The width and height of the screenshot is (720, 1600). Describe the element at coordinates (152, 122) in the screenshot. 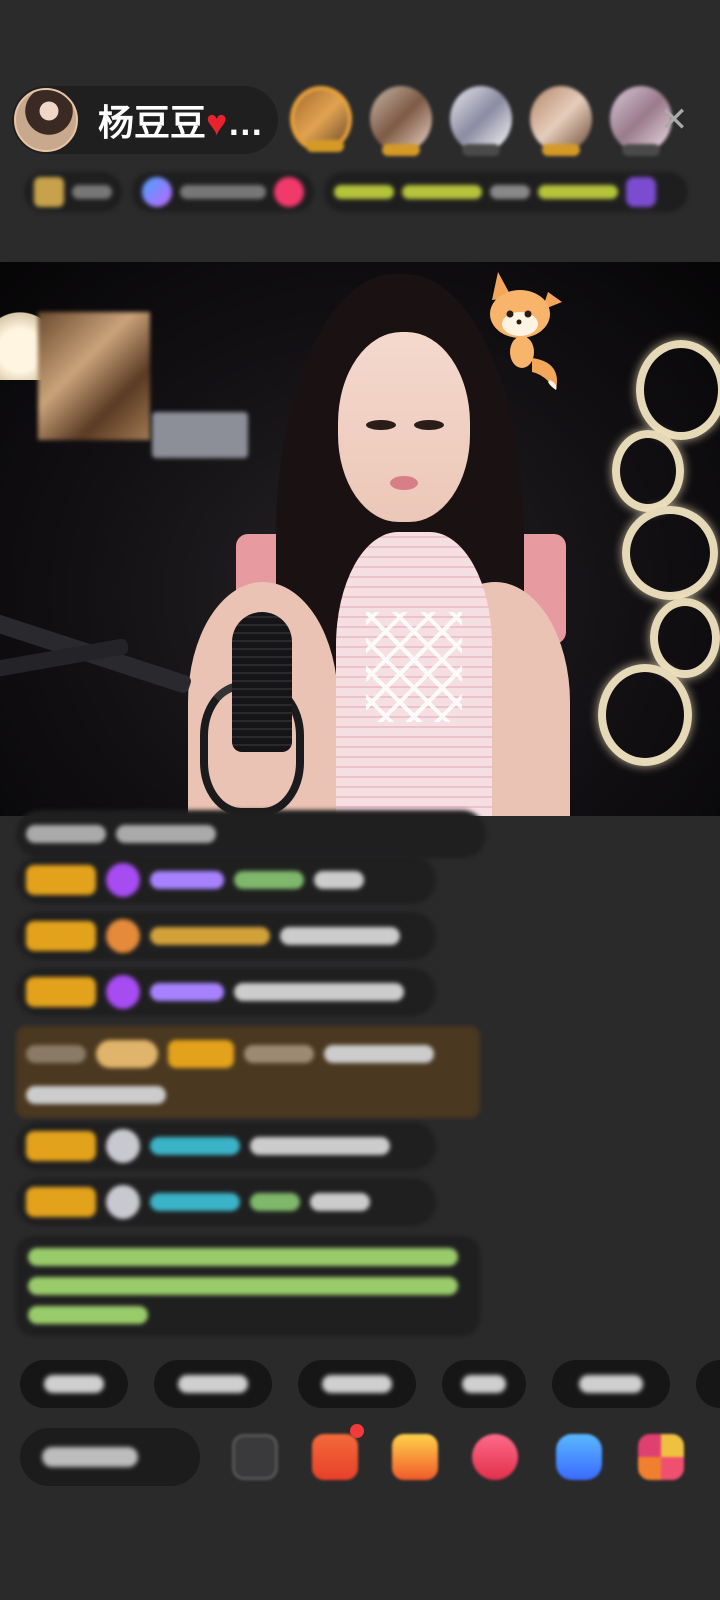

I see `host-name-text: 杨豆豆` at that location.